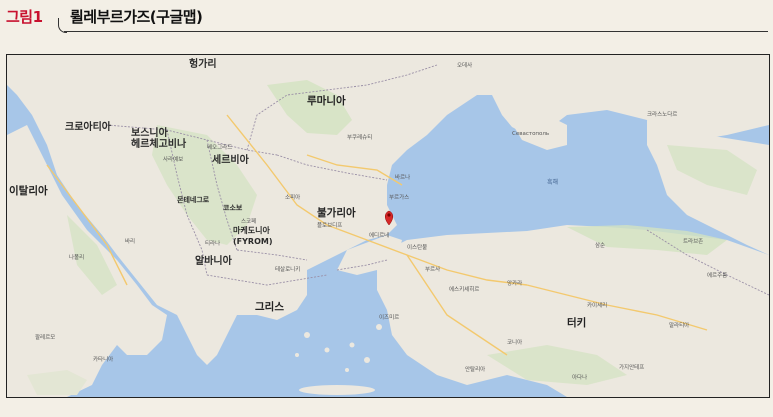 This screenshot has height=417, width=773. Describe the element at coordinates (220, 148) in the screenshot. I see `label-belgrade: 베오그라드` at that location.